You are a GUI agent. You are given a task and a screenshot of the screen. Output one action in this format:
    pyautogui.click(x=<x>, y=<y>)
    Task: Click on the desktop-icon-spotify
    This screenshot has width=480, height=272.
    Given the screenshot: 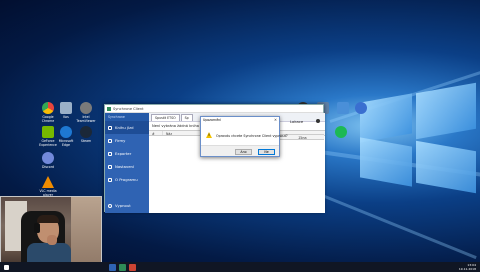 What is the action you would take?
    pyautogui.click(x=341, y=132)
    